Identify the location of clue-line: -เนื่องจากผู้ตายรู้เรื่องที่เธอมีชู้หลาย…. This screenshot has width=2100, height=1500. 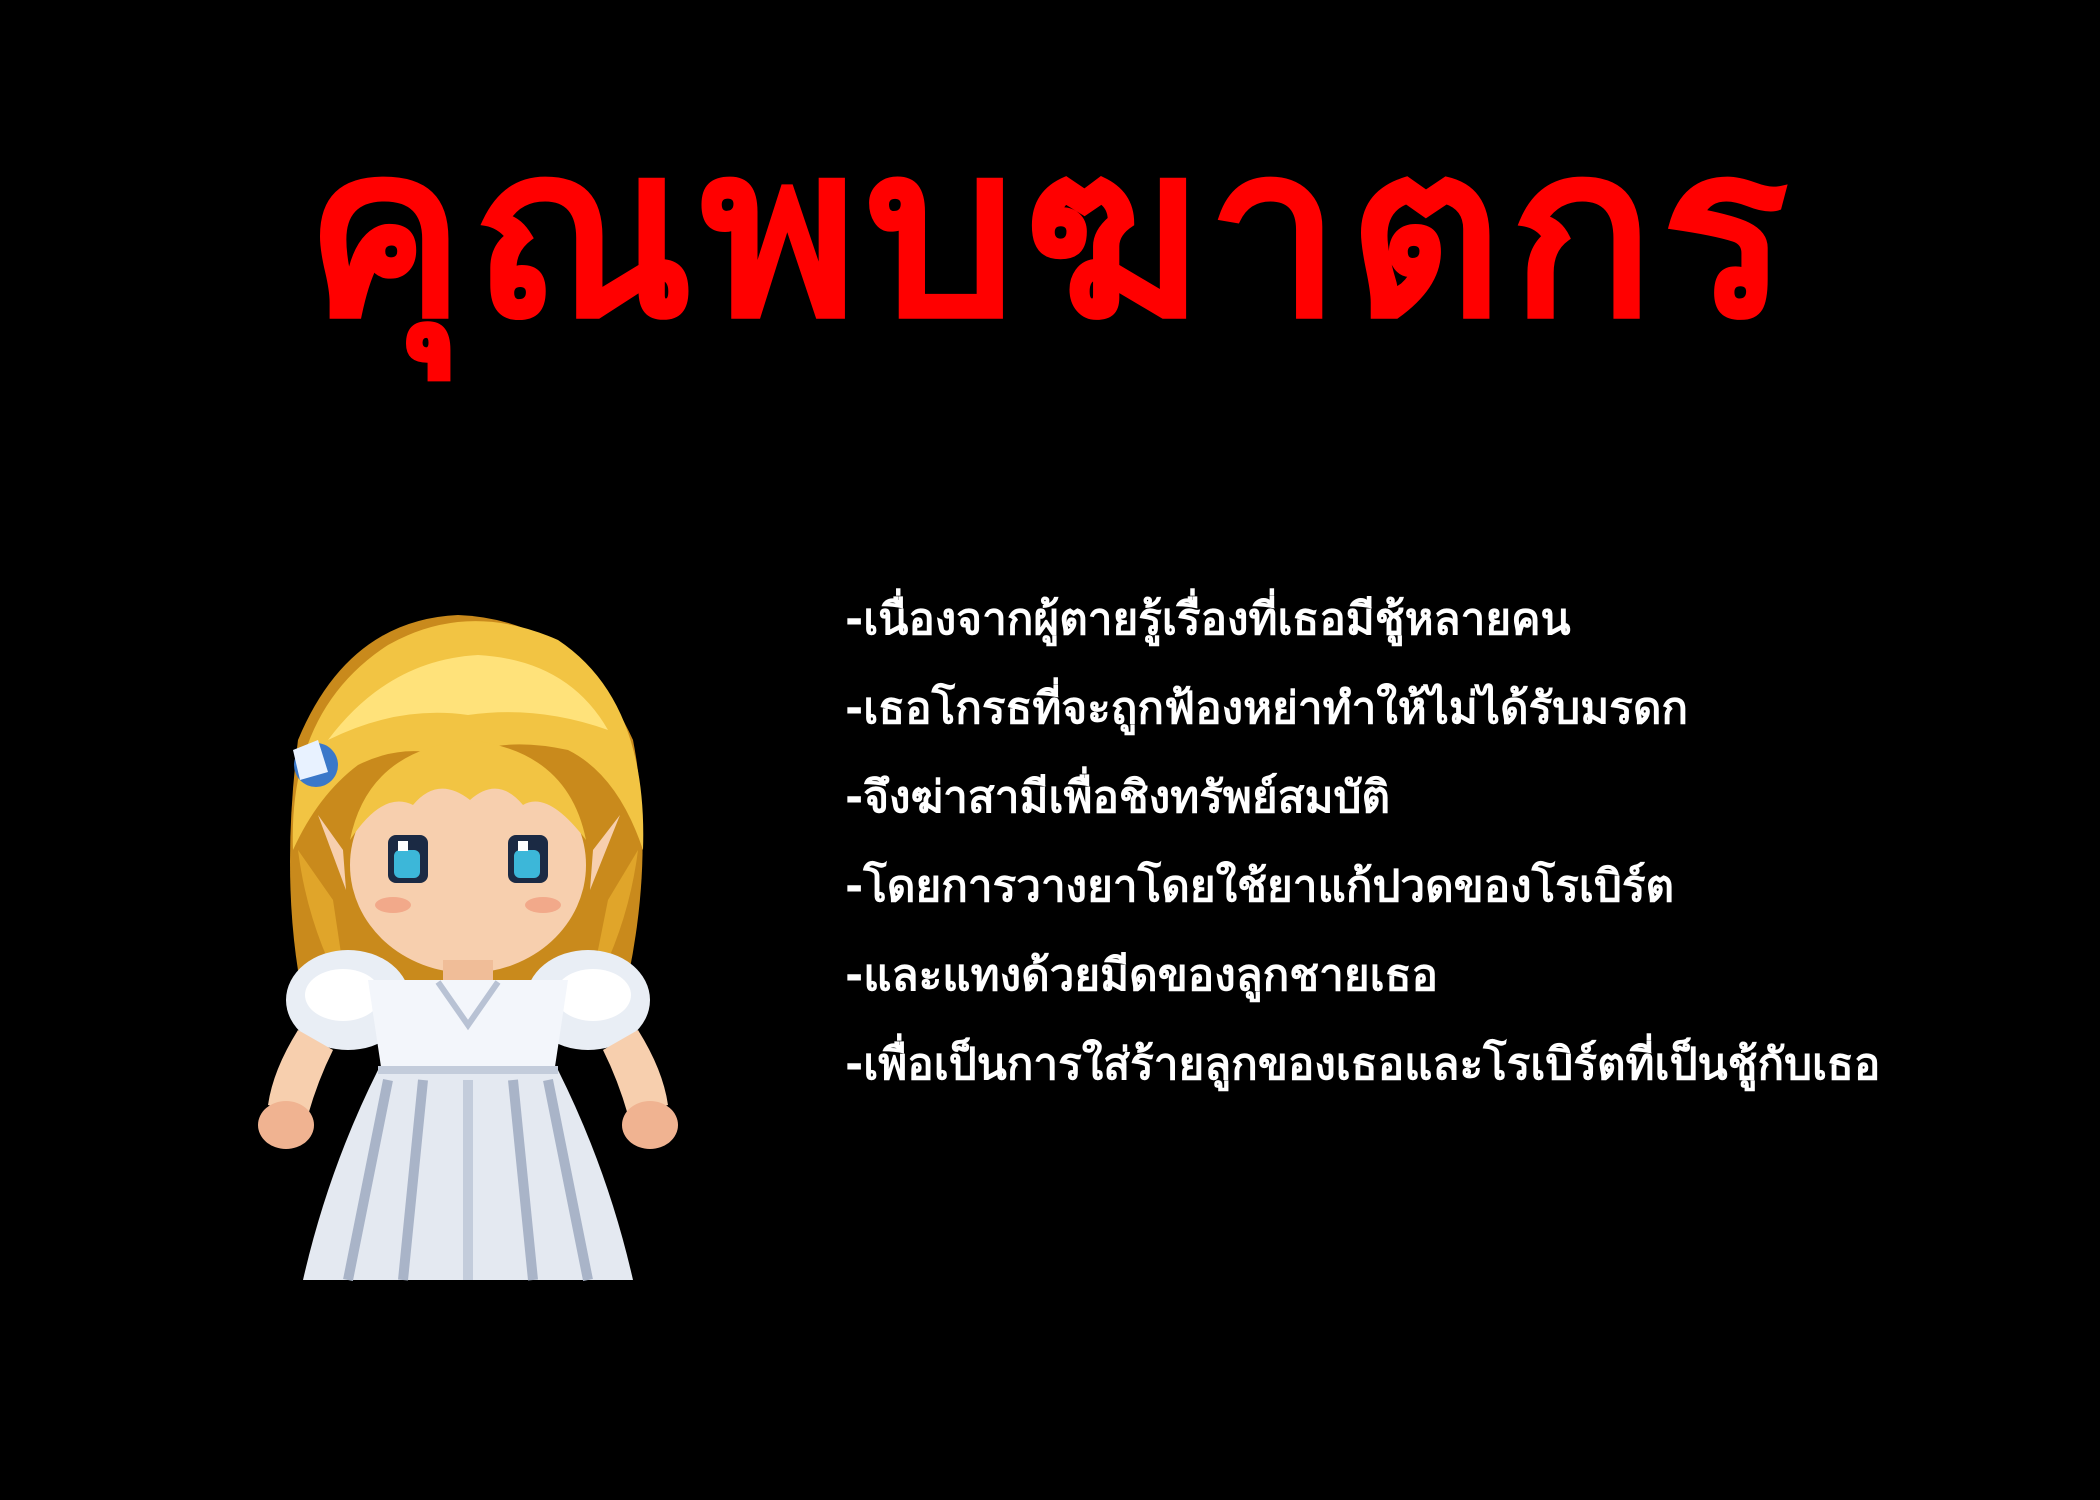
(1208, 619).